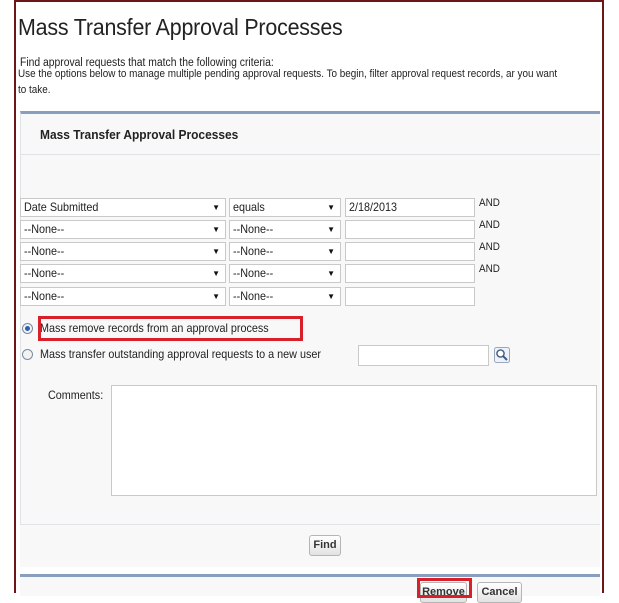 The image size is (619, 603). What do you see at coordinates (123, 207) in the screenshot?
I see `field-select-1: Date Submitted ▼` at bounding box center [123, 207].